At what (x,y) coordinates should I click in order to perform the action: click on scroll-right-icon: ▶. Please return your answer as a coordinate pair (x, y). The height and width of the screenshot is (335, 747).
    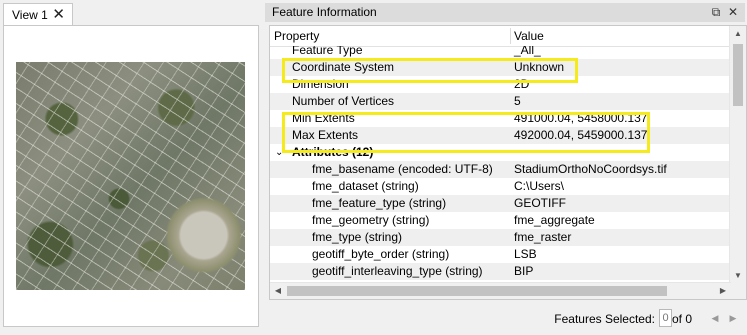
    Looking at the image, I should click on (723, 291).